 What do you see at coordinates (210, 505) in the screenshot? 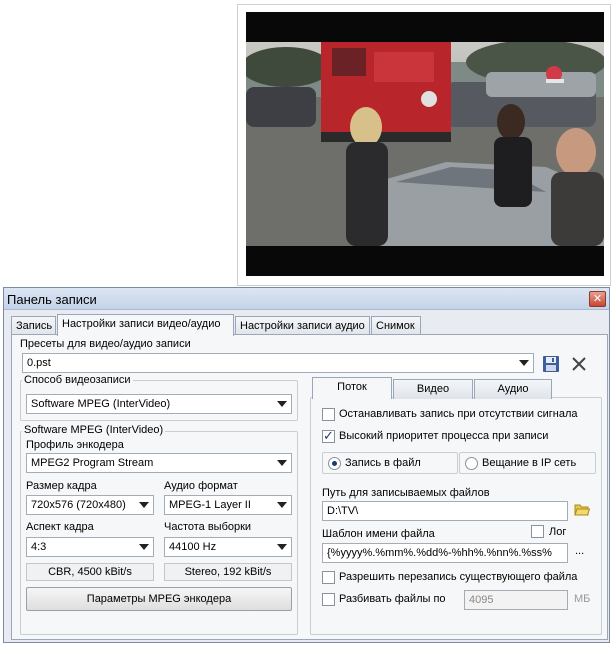
I see `audio-format-value: MPEG-1 Layer II` at bounding box center [210, 505].